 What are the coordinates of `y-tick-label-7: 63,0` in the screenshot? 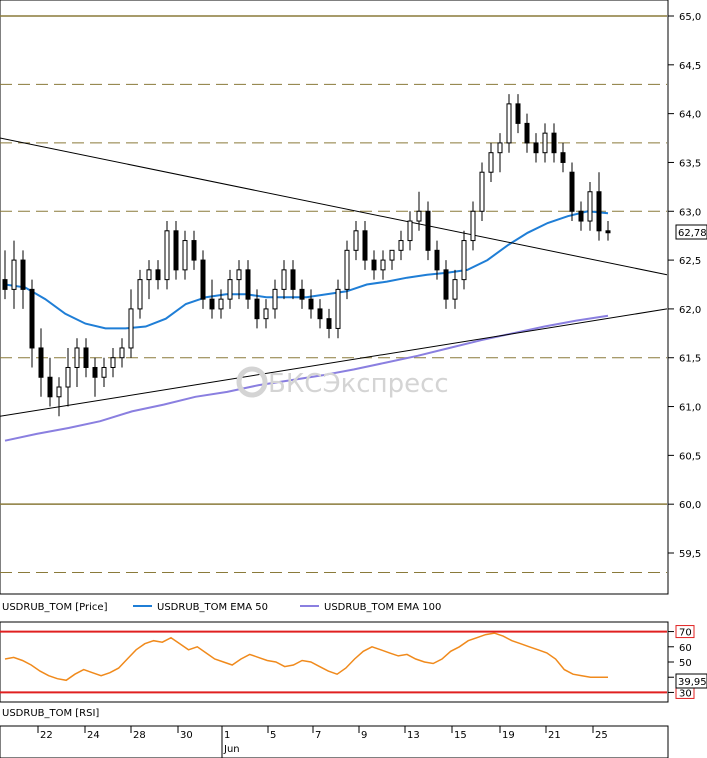 It's located at (690, 212).